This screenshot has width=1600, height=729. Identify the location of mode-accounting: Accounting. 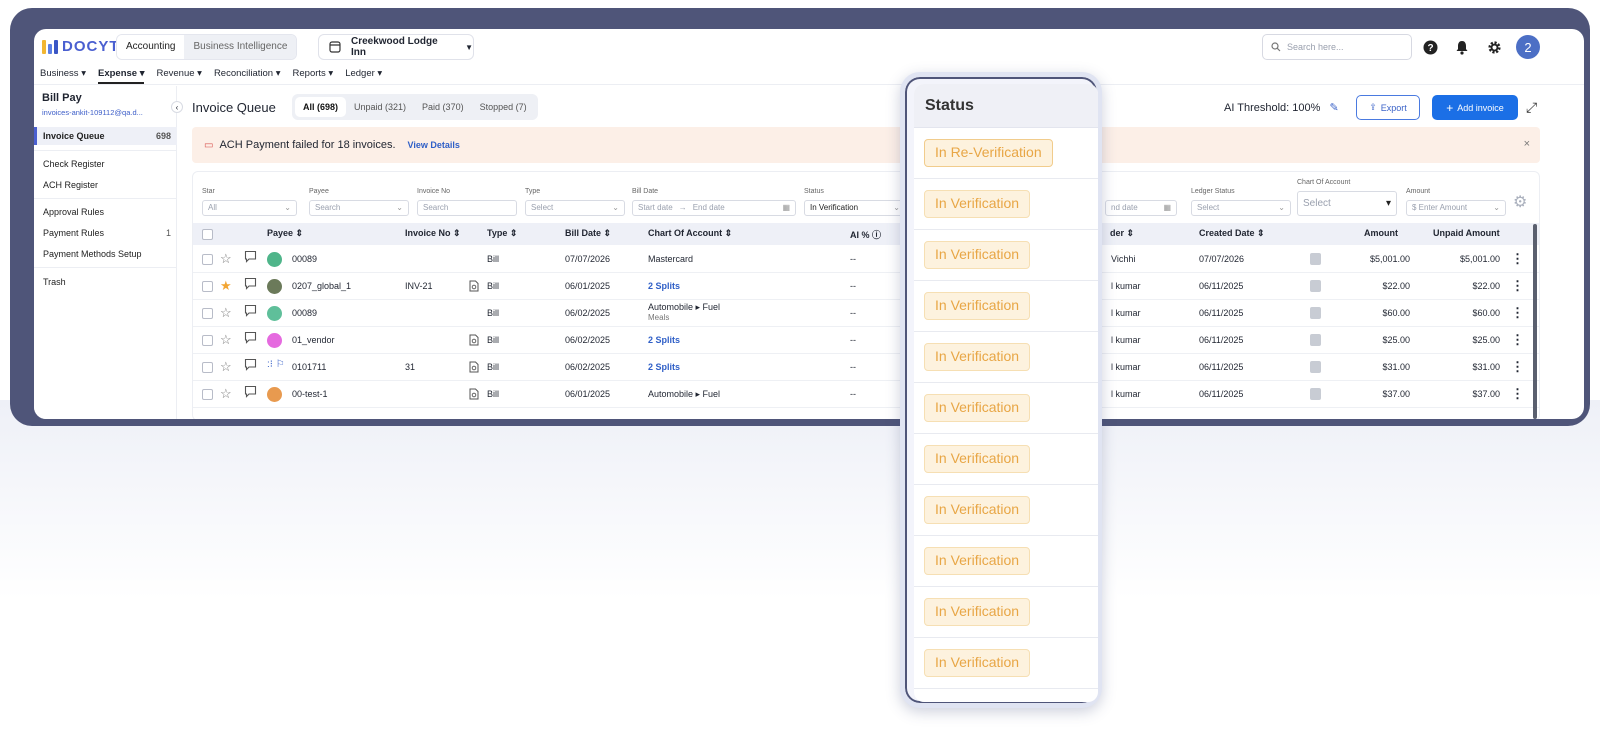
(151, 47).